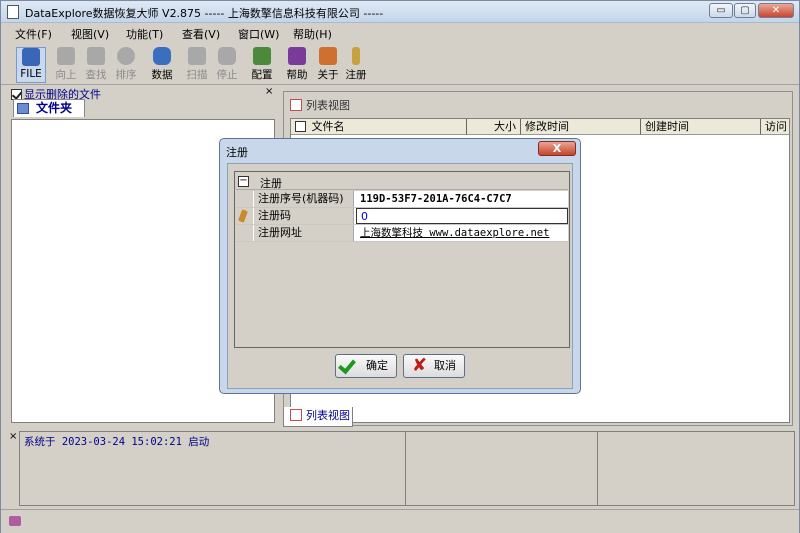 Image resolution: width=800 pixels, height=533 pixels. What do you see at coordinates (328, 75) in the screenshot?
I see `about-label: 关于` at bounding box center [328, 75].